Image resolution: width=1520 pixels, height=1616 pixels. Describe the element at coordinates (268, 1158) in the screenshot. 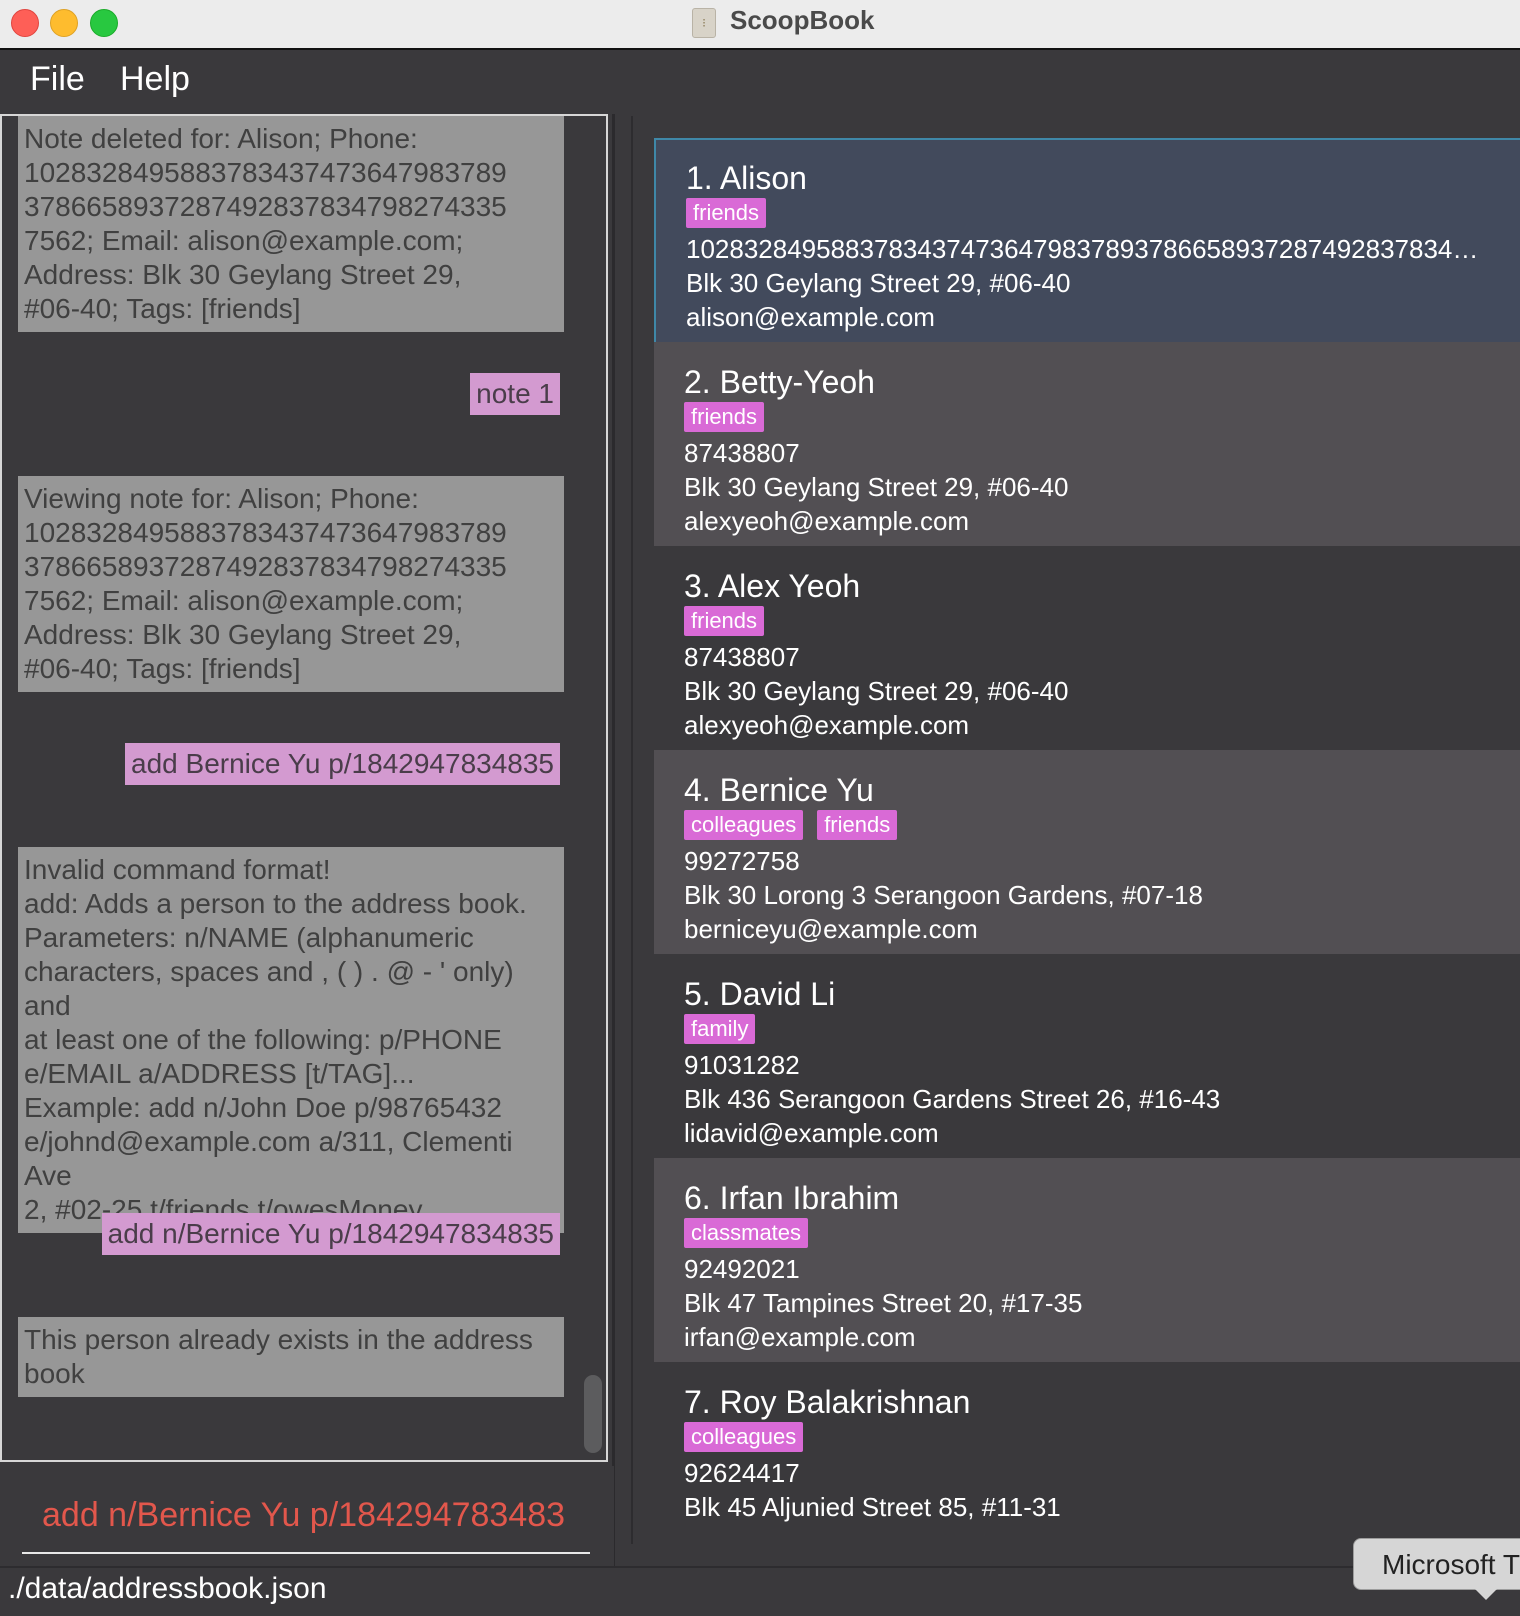

I see `result-message-line: e/johnd@example.com a/311, Clementi Ave` at that location.